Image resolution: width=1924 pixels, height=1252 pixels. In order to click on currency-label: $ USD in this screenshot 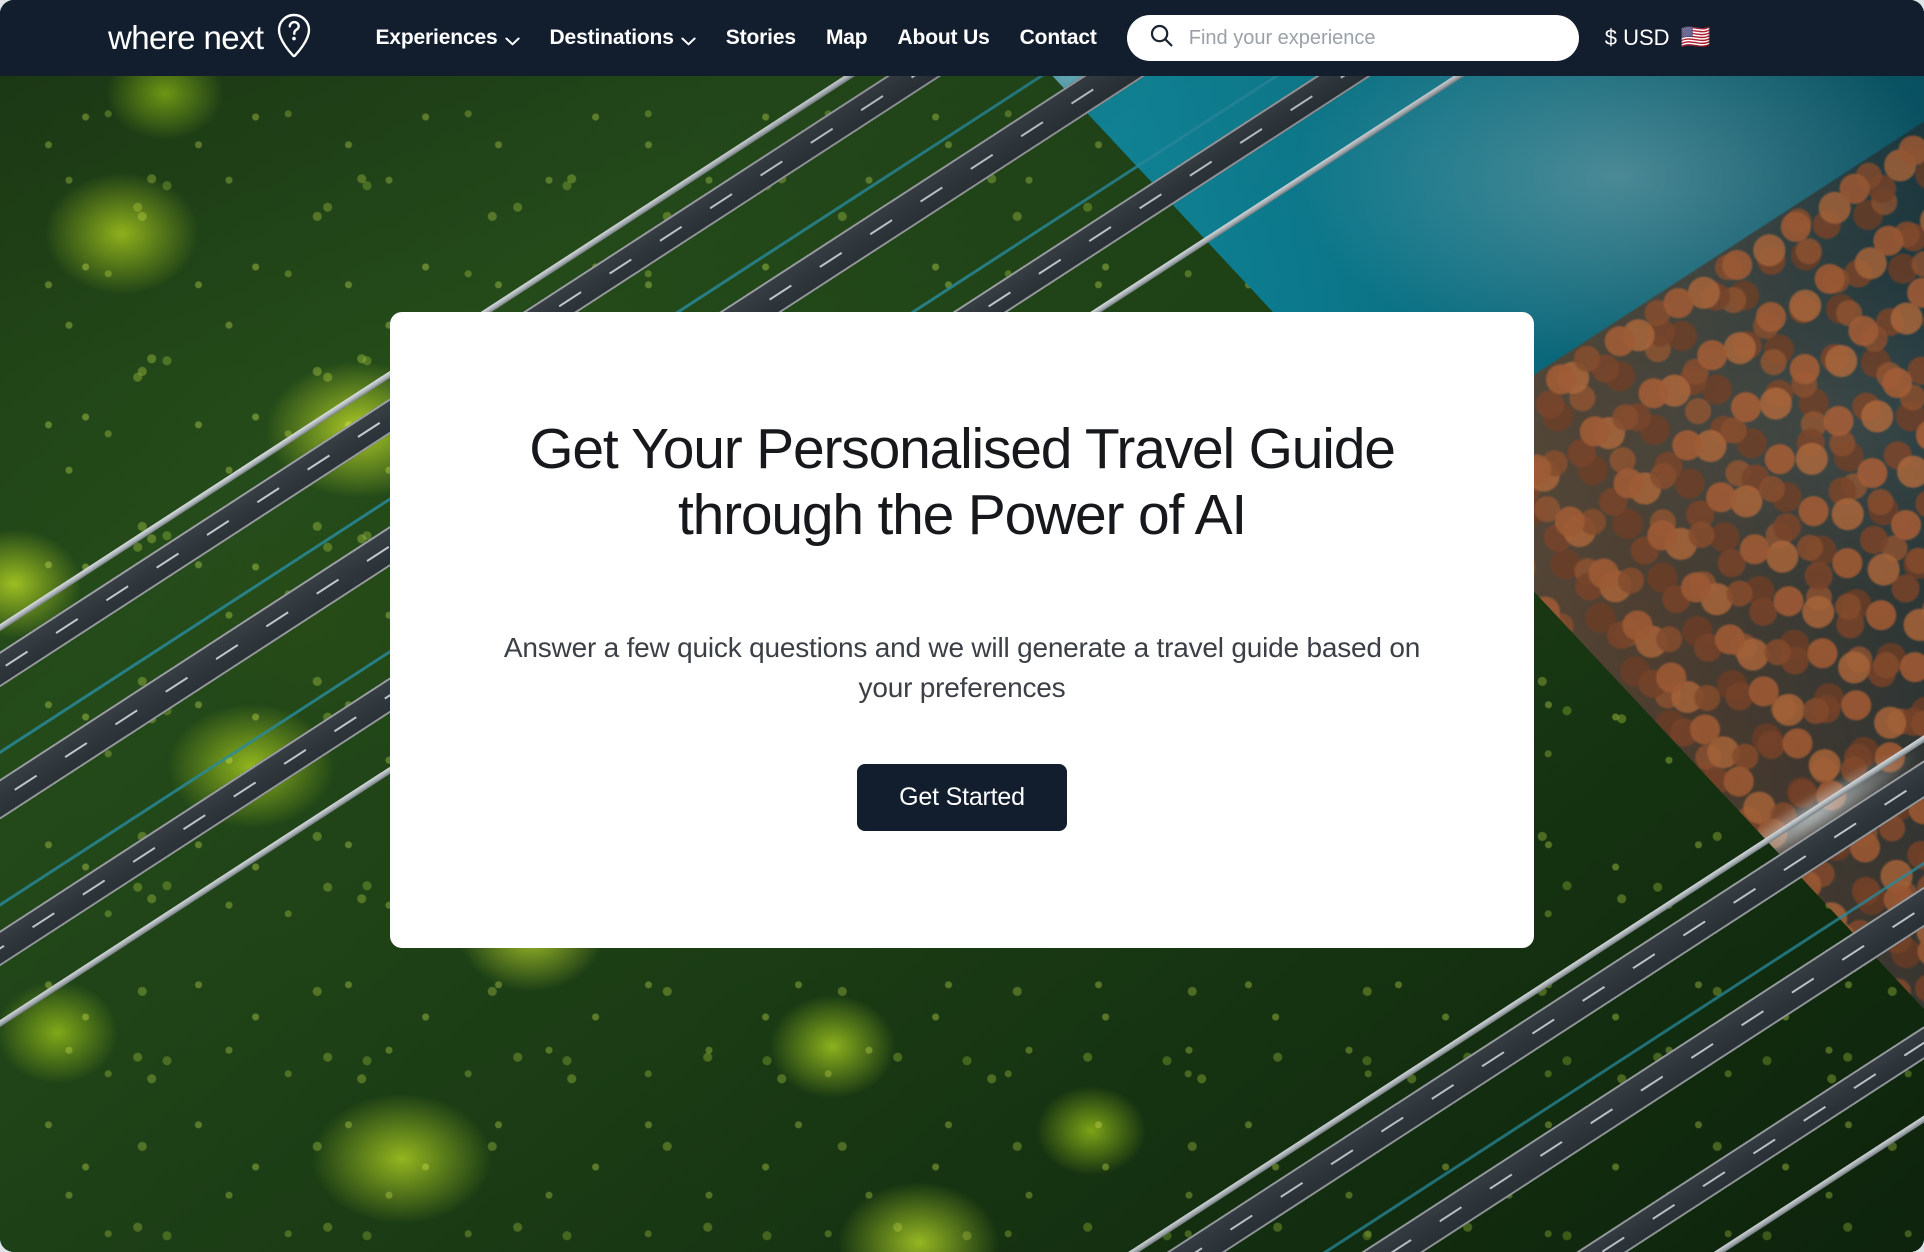, I will do `click(1637, 37)`.